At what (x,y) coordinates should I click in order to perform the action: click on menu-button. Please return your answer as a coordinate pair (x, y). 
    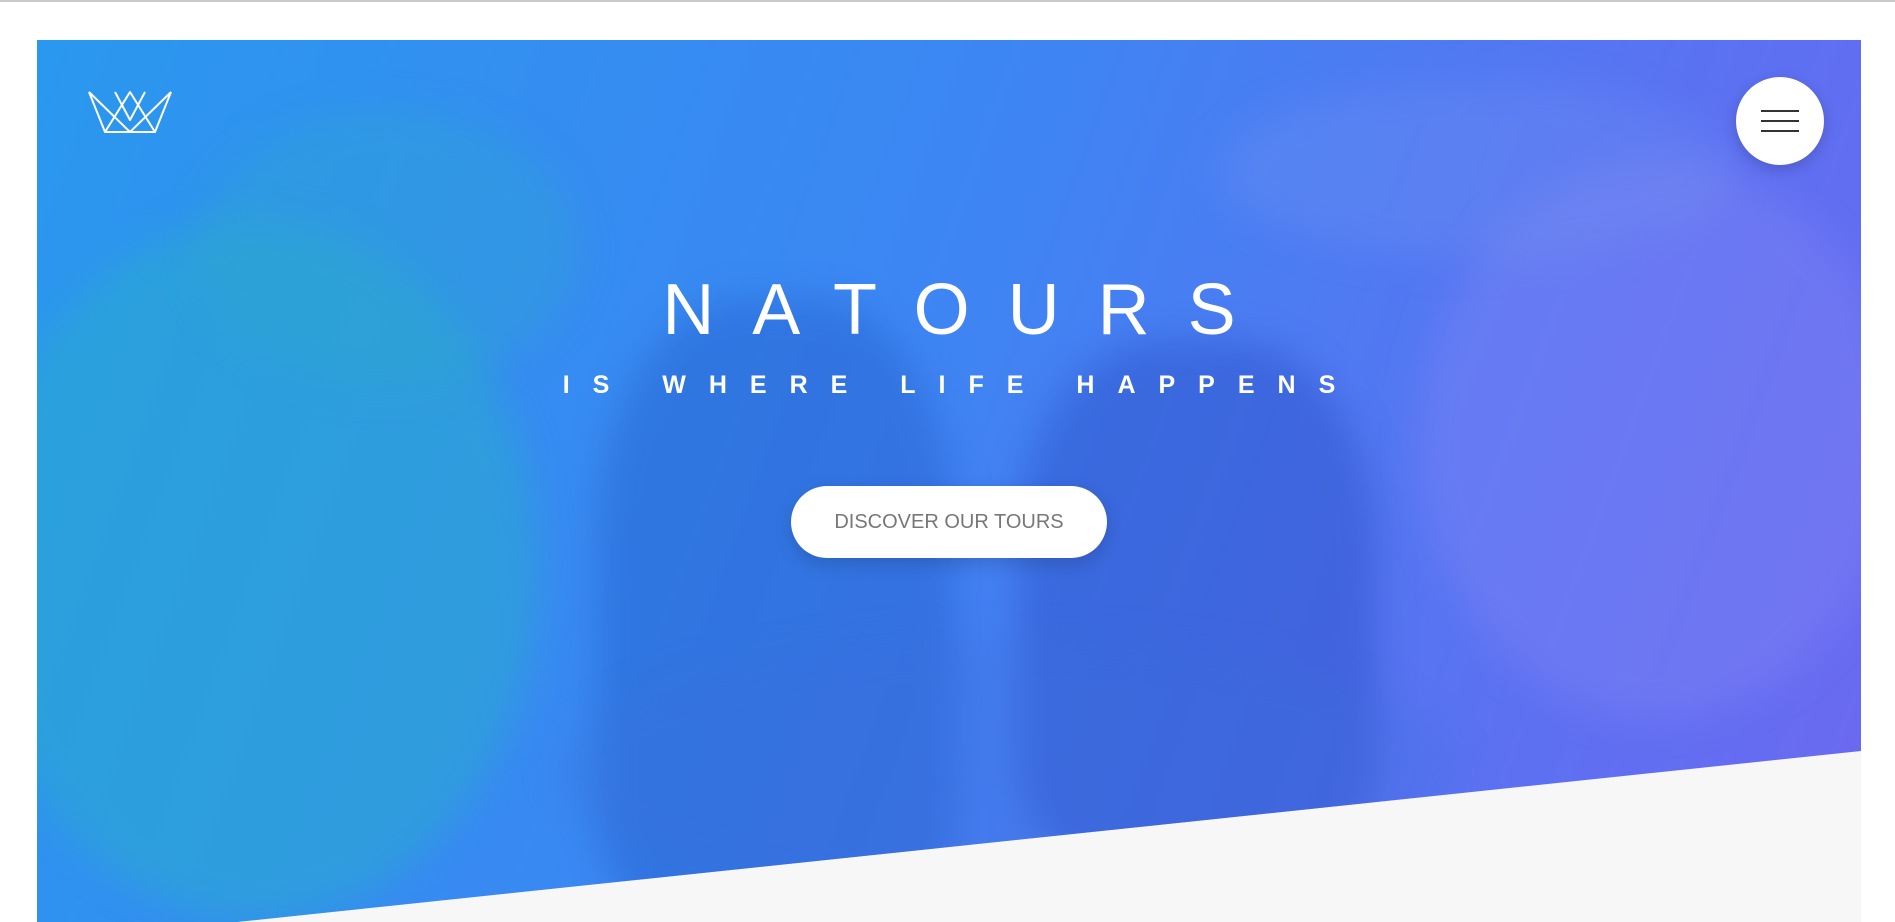
    Looking at the image, I should click on (1780, 121).